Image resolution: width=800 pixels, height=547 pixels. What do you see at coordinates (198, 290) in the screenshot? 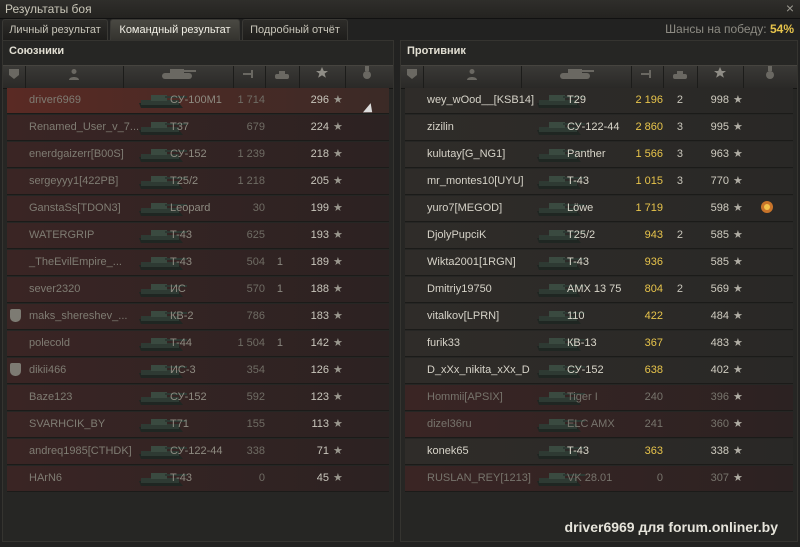
I see `player-row: sever2320 ИС 570 1 188 ★` at bounding box center [198, 290].